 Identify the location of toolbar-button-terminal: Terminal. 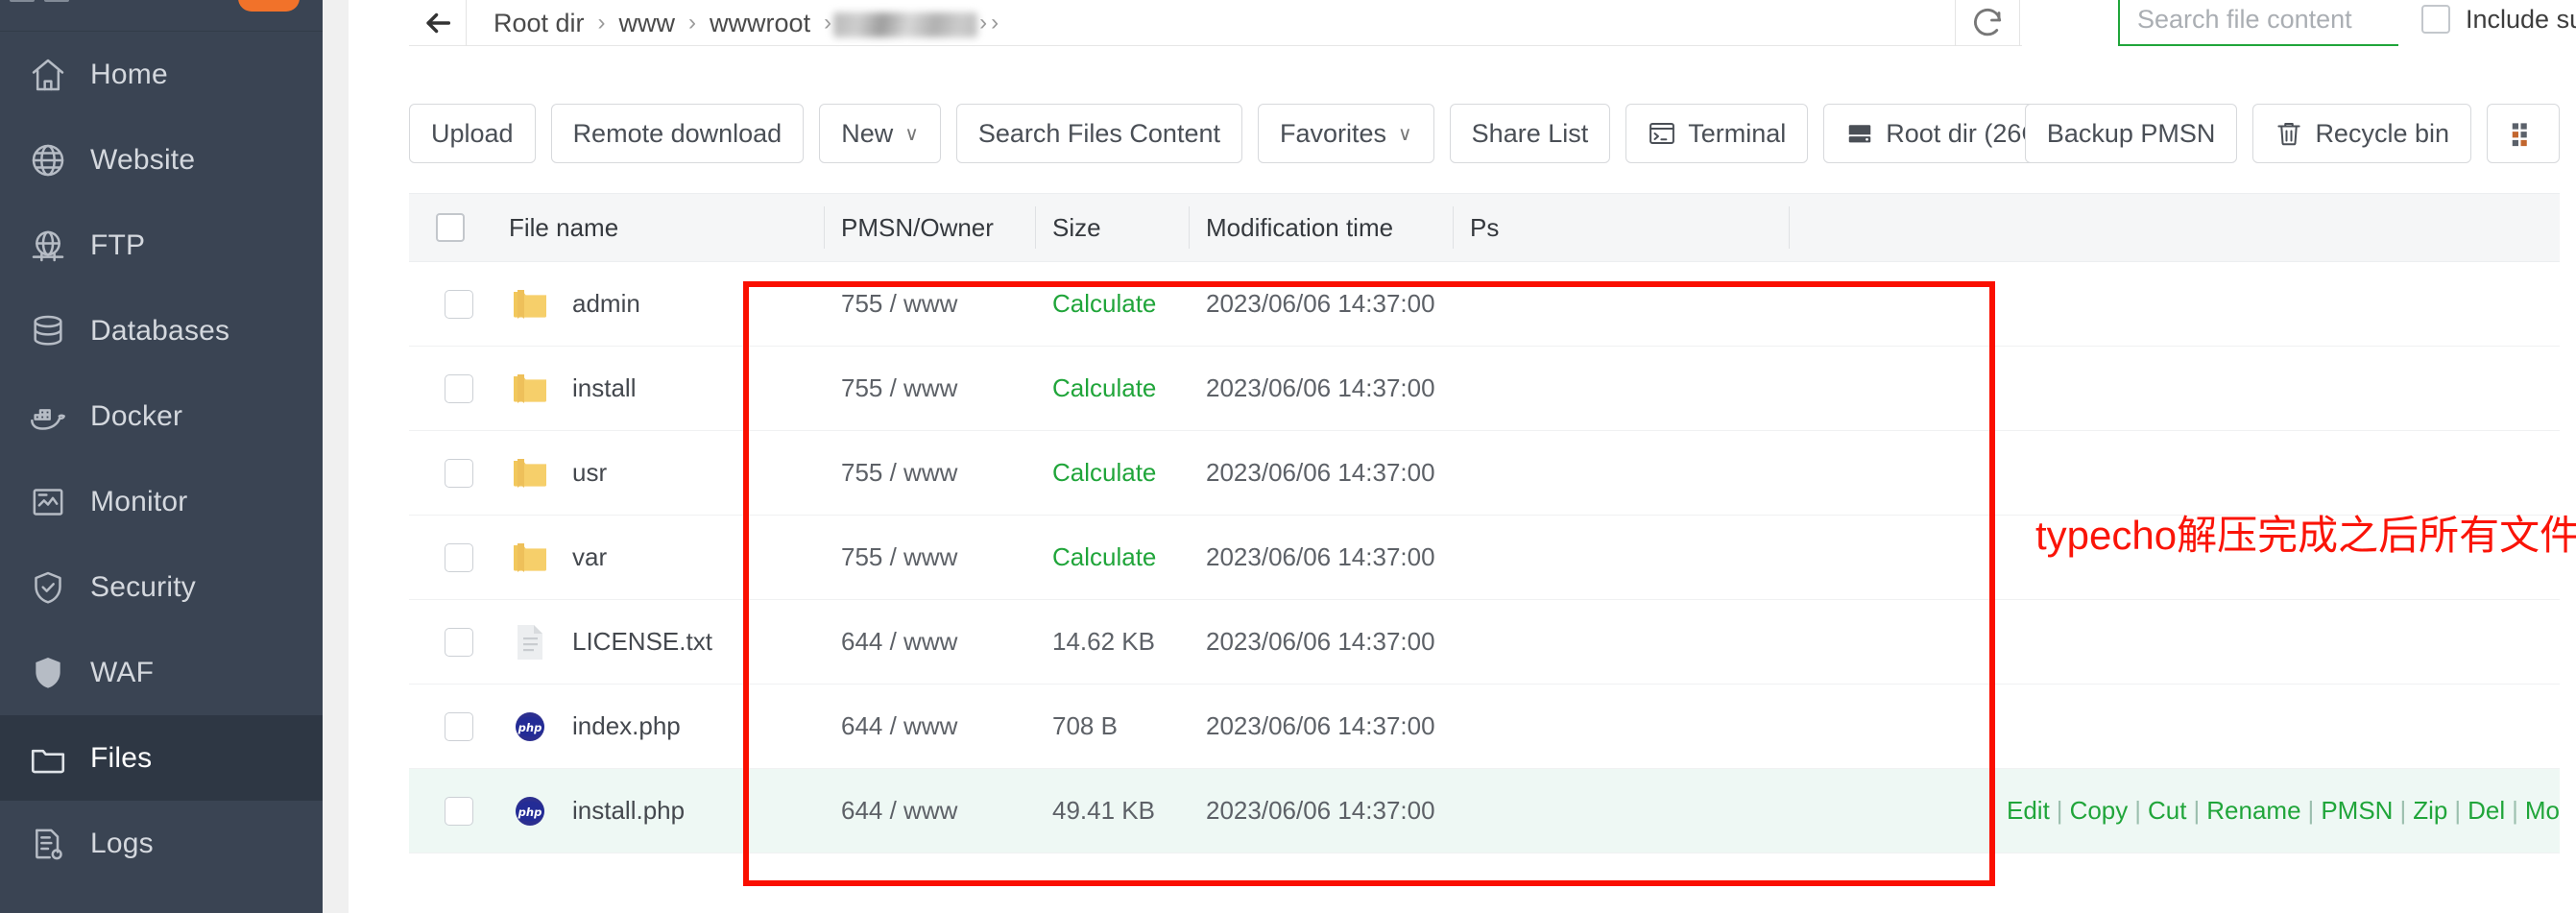
(1717, 133).